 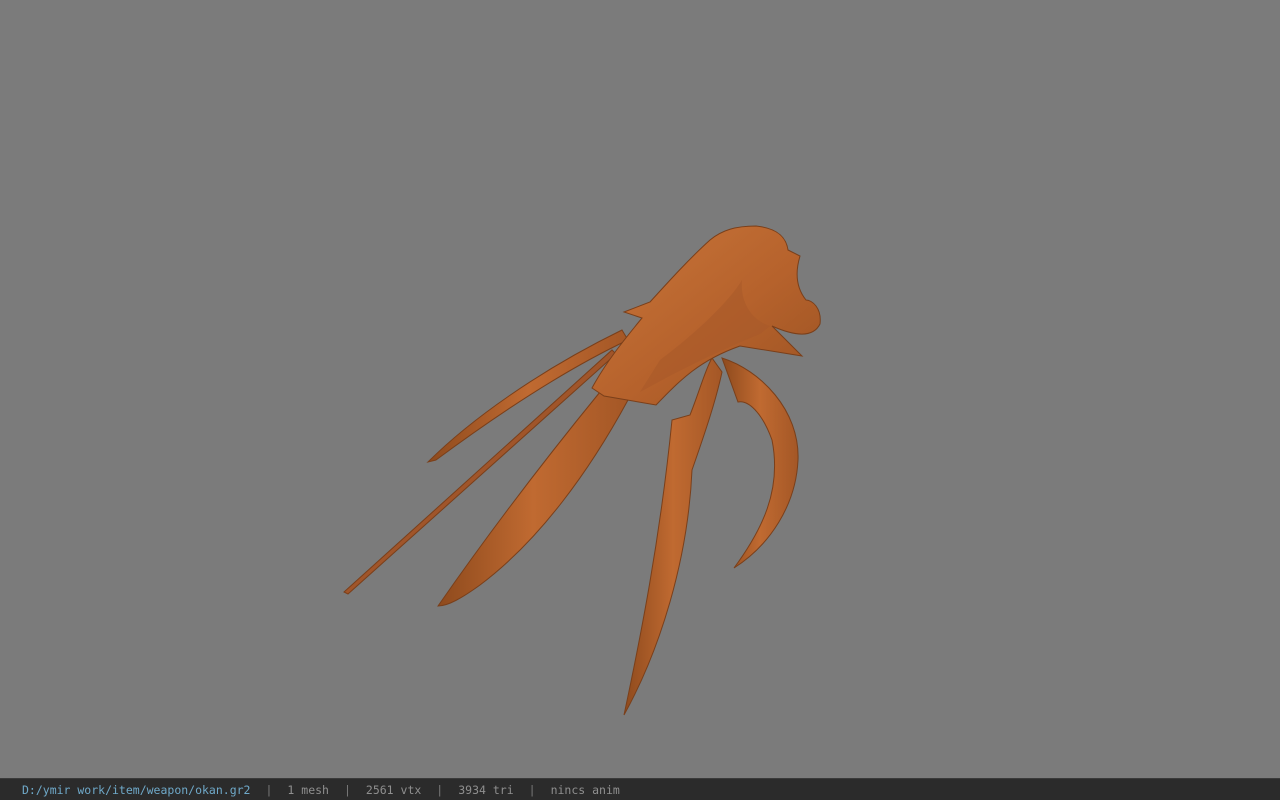 What do you see at coordinates (760, 463) in the screenshot?
I see `claw-curved-right` at bounding box center [760, 463].